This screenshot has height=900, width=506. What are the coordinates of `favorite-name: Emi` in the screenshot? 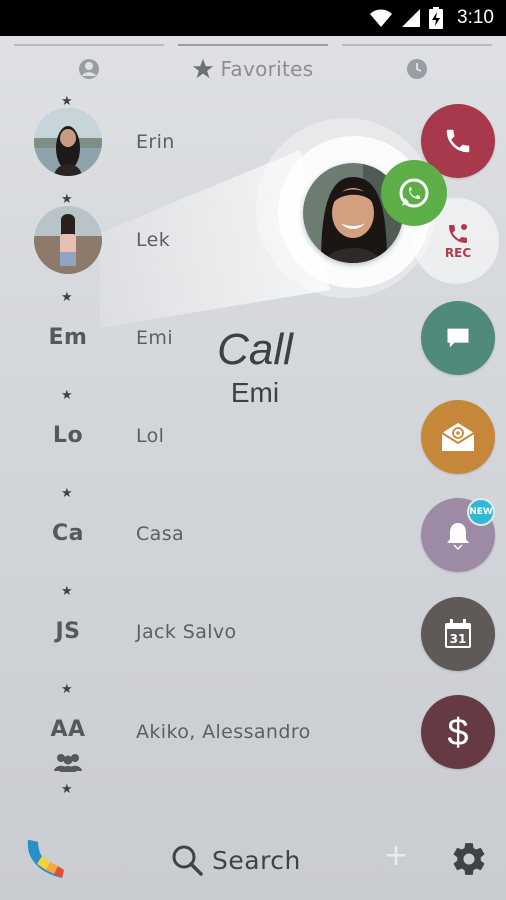 It's located at (154, 338).